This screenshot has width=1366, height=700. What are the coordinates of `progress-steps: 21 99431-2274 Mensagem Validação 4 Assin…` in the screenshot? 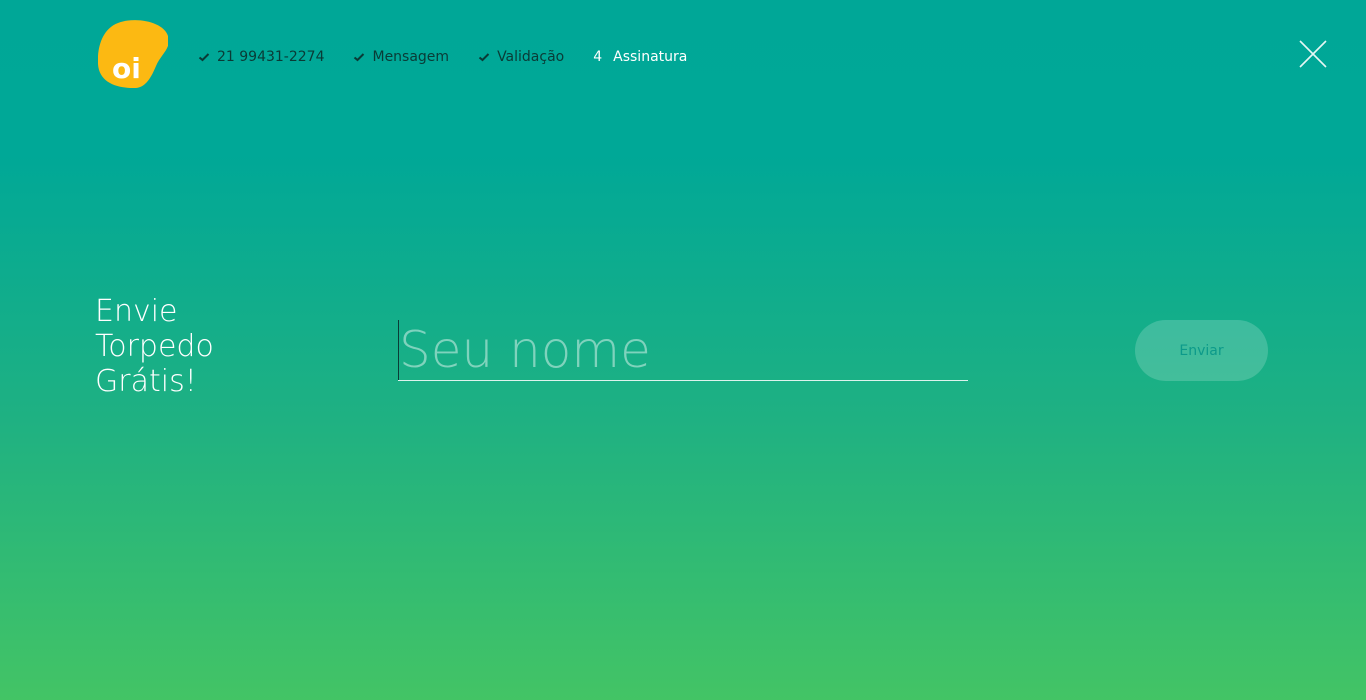 It's located at (457, 57).